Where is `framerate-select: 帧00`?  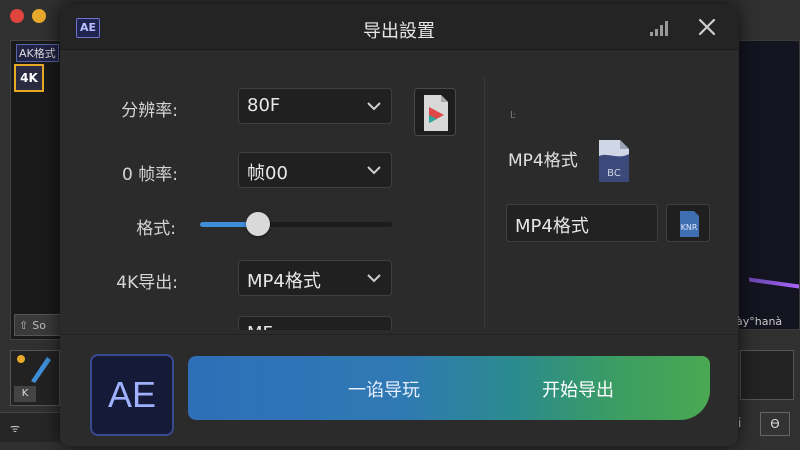 framerate-select: 帧00 is located at coordinates (315, 170).